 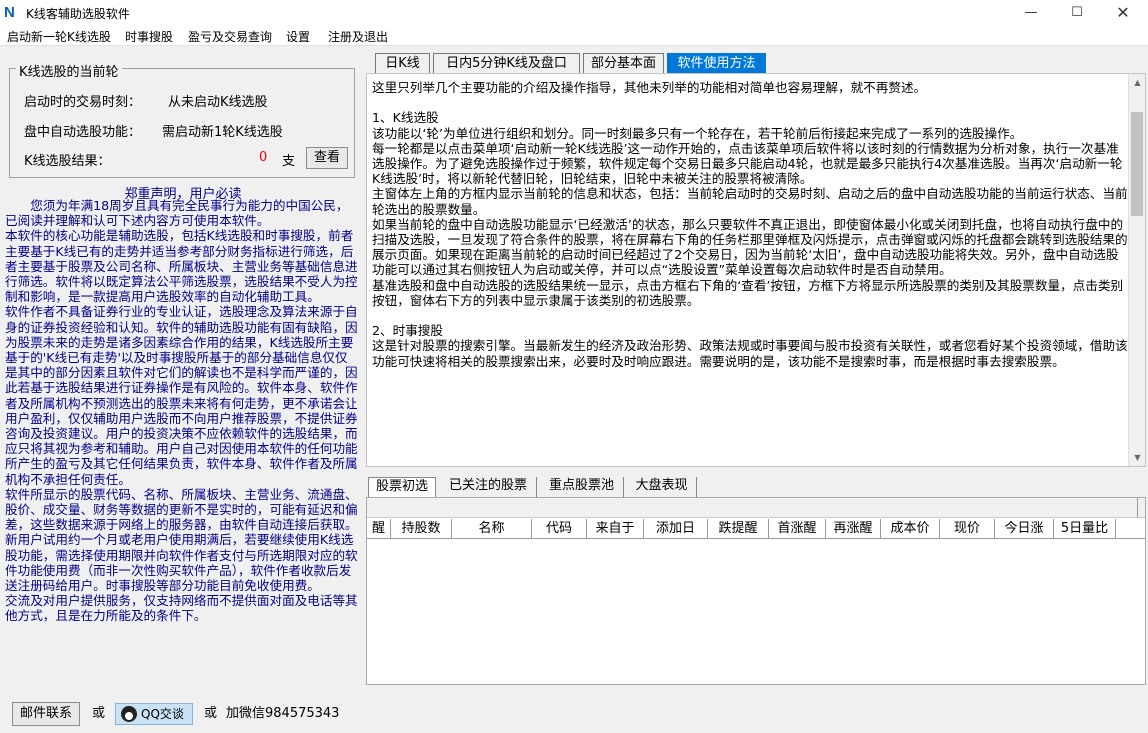 What do you see at coordinates (1085, 529) in the screenshot?
I see `col-volume-ratio: 5日量比` at bounding box center [1085, 529].